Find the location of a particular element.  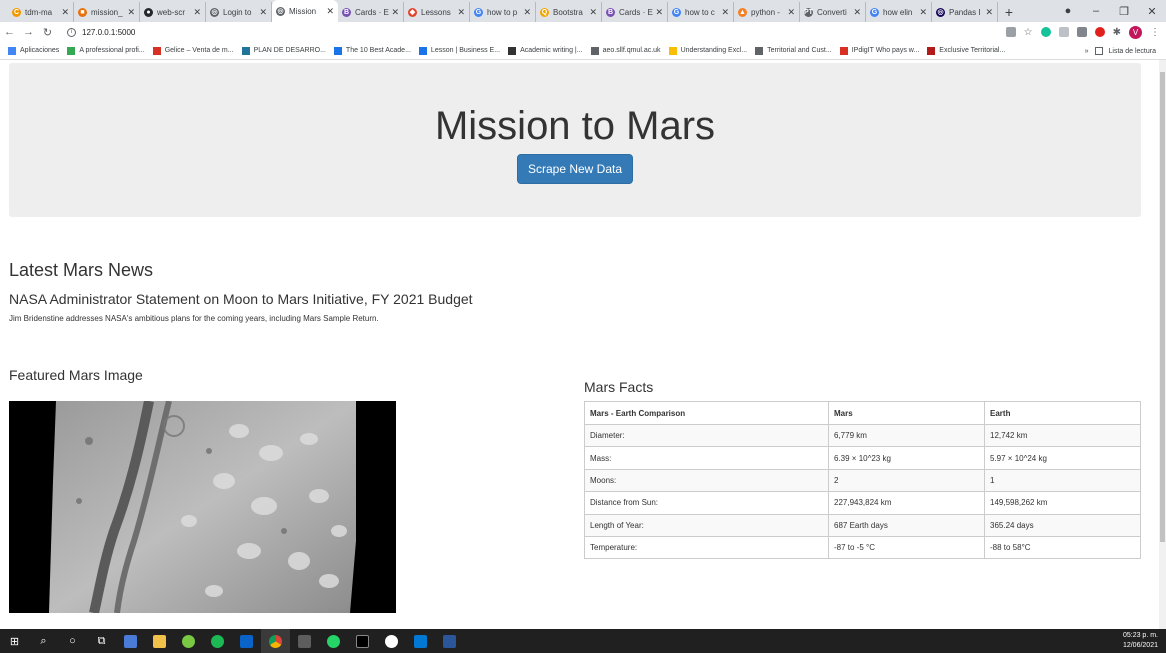

app-download-icon is located at coordinates (391, 641).